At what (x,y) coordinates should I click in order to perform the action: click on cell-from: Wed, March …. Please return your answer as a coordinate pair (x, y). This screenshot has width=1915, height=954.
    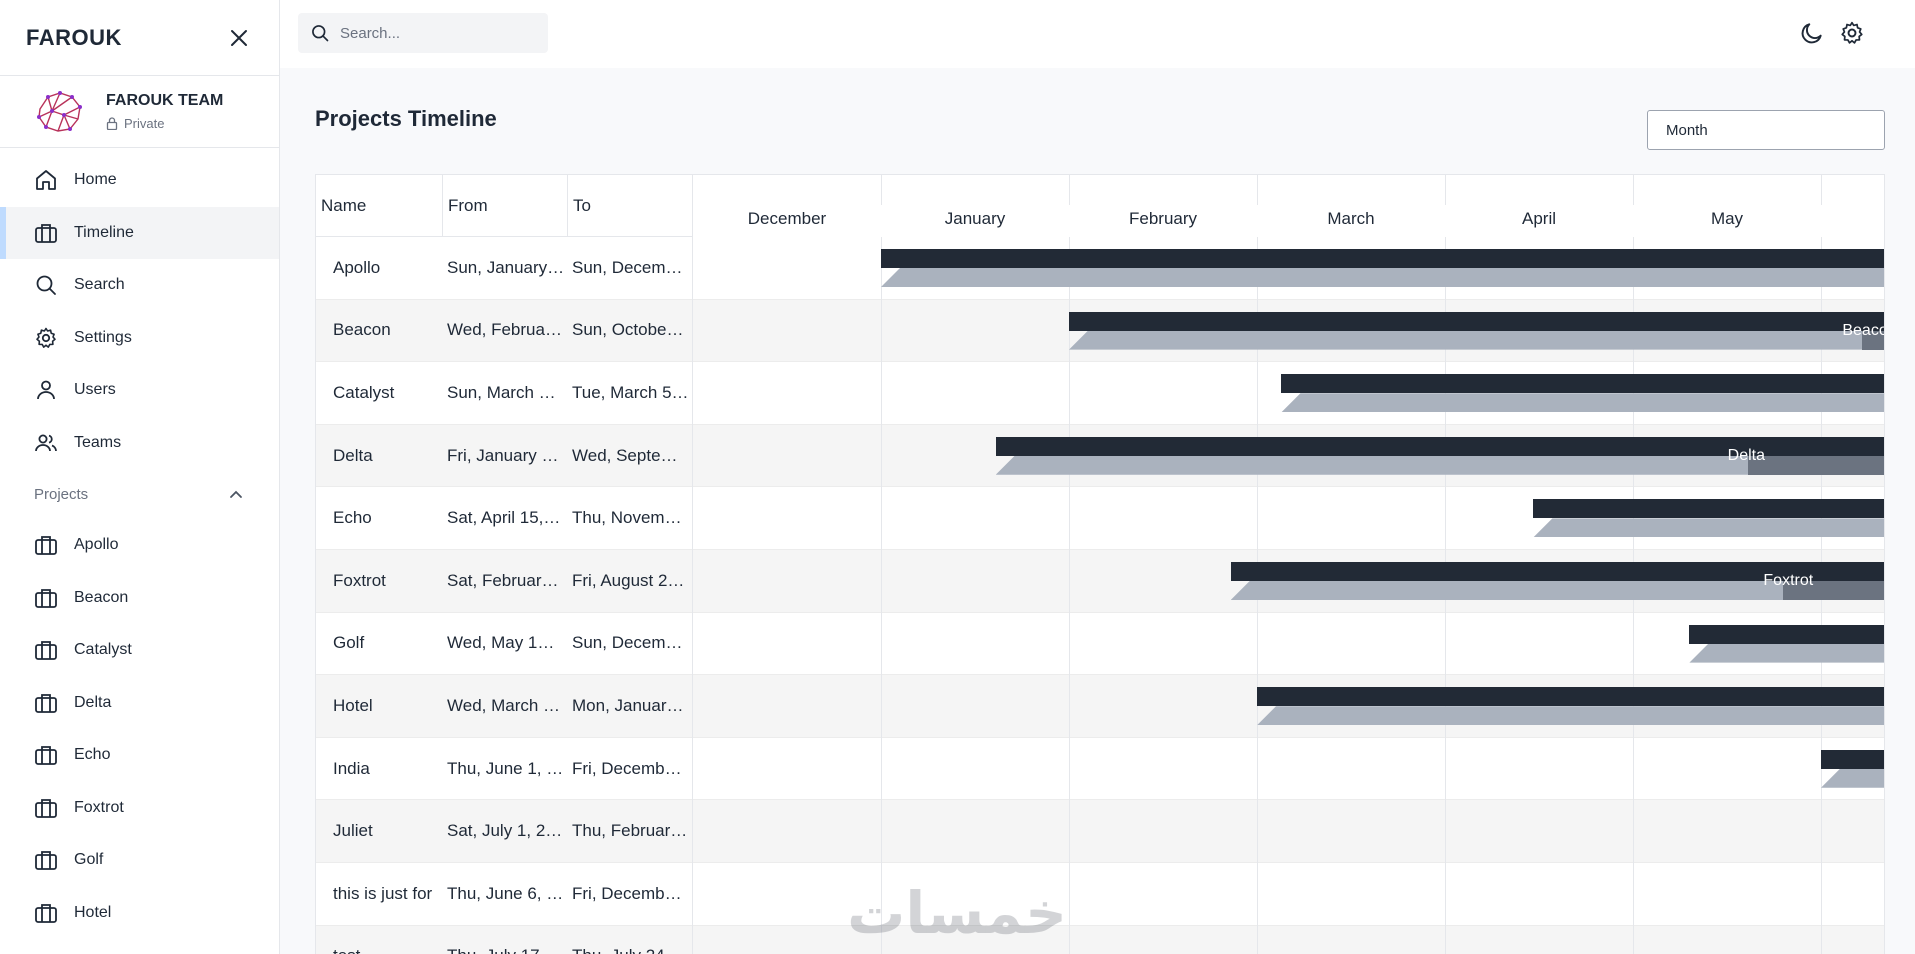
    Looking at the image, I should click on (504, 705).